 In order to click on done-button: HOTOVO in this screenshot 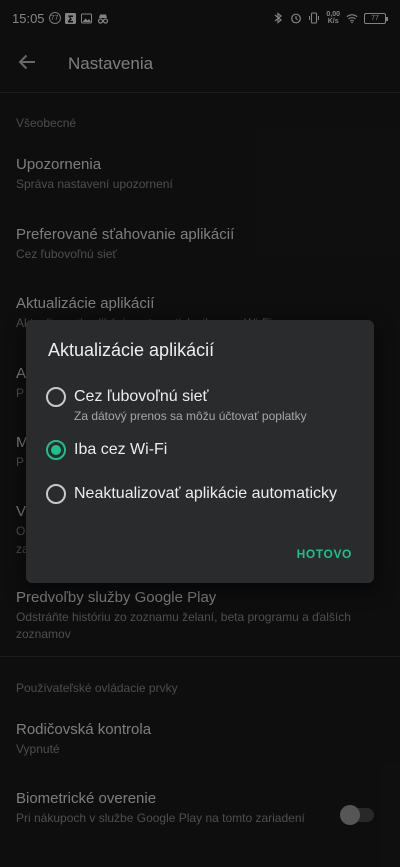, I will do `click(324, 554)`.